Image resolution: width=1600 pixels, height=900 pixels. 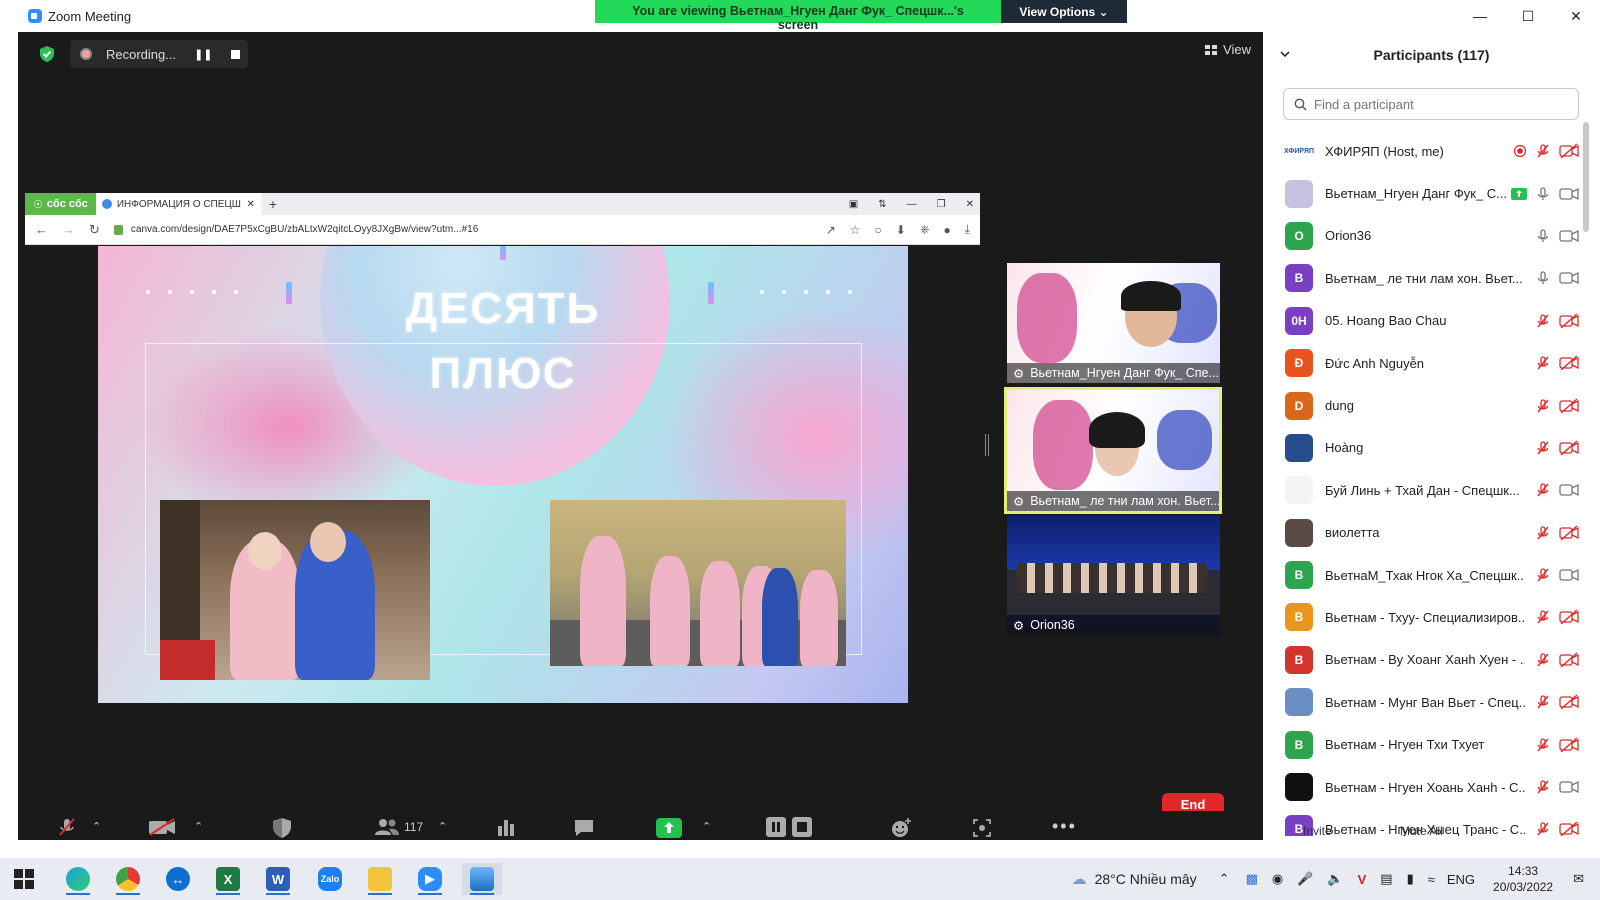 I want to click on browser-minimize-icon: —, so click(x=912, y=204).